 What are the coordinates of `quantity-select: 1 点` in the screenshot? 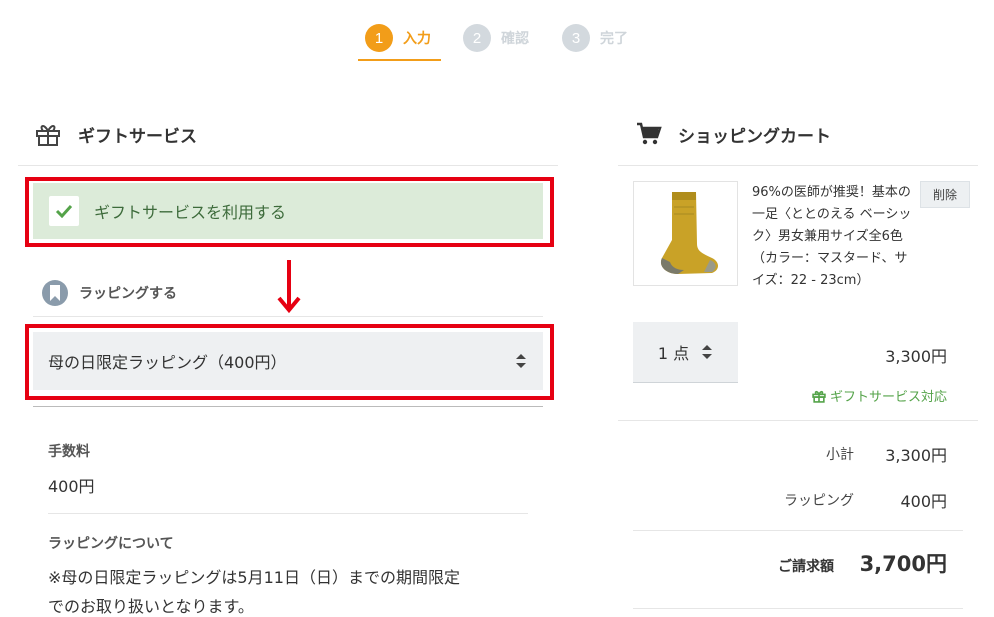 It's located at (685, 352).